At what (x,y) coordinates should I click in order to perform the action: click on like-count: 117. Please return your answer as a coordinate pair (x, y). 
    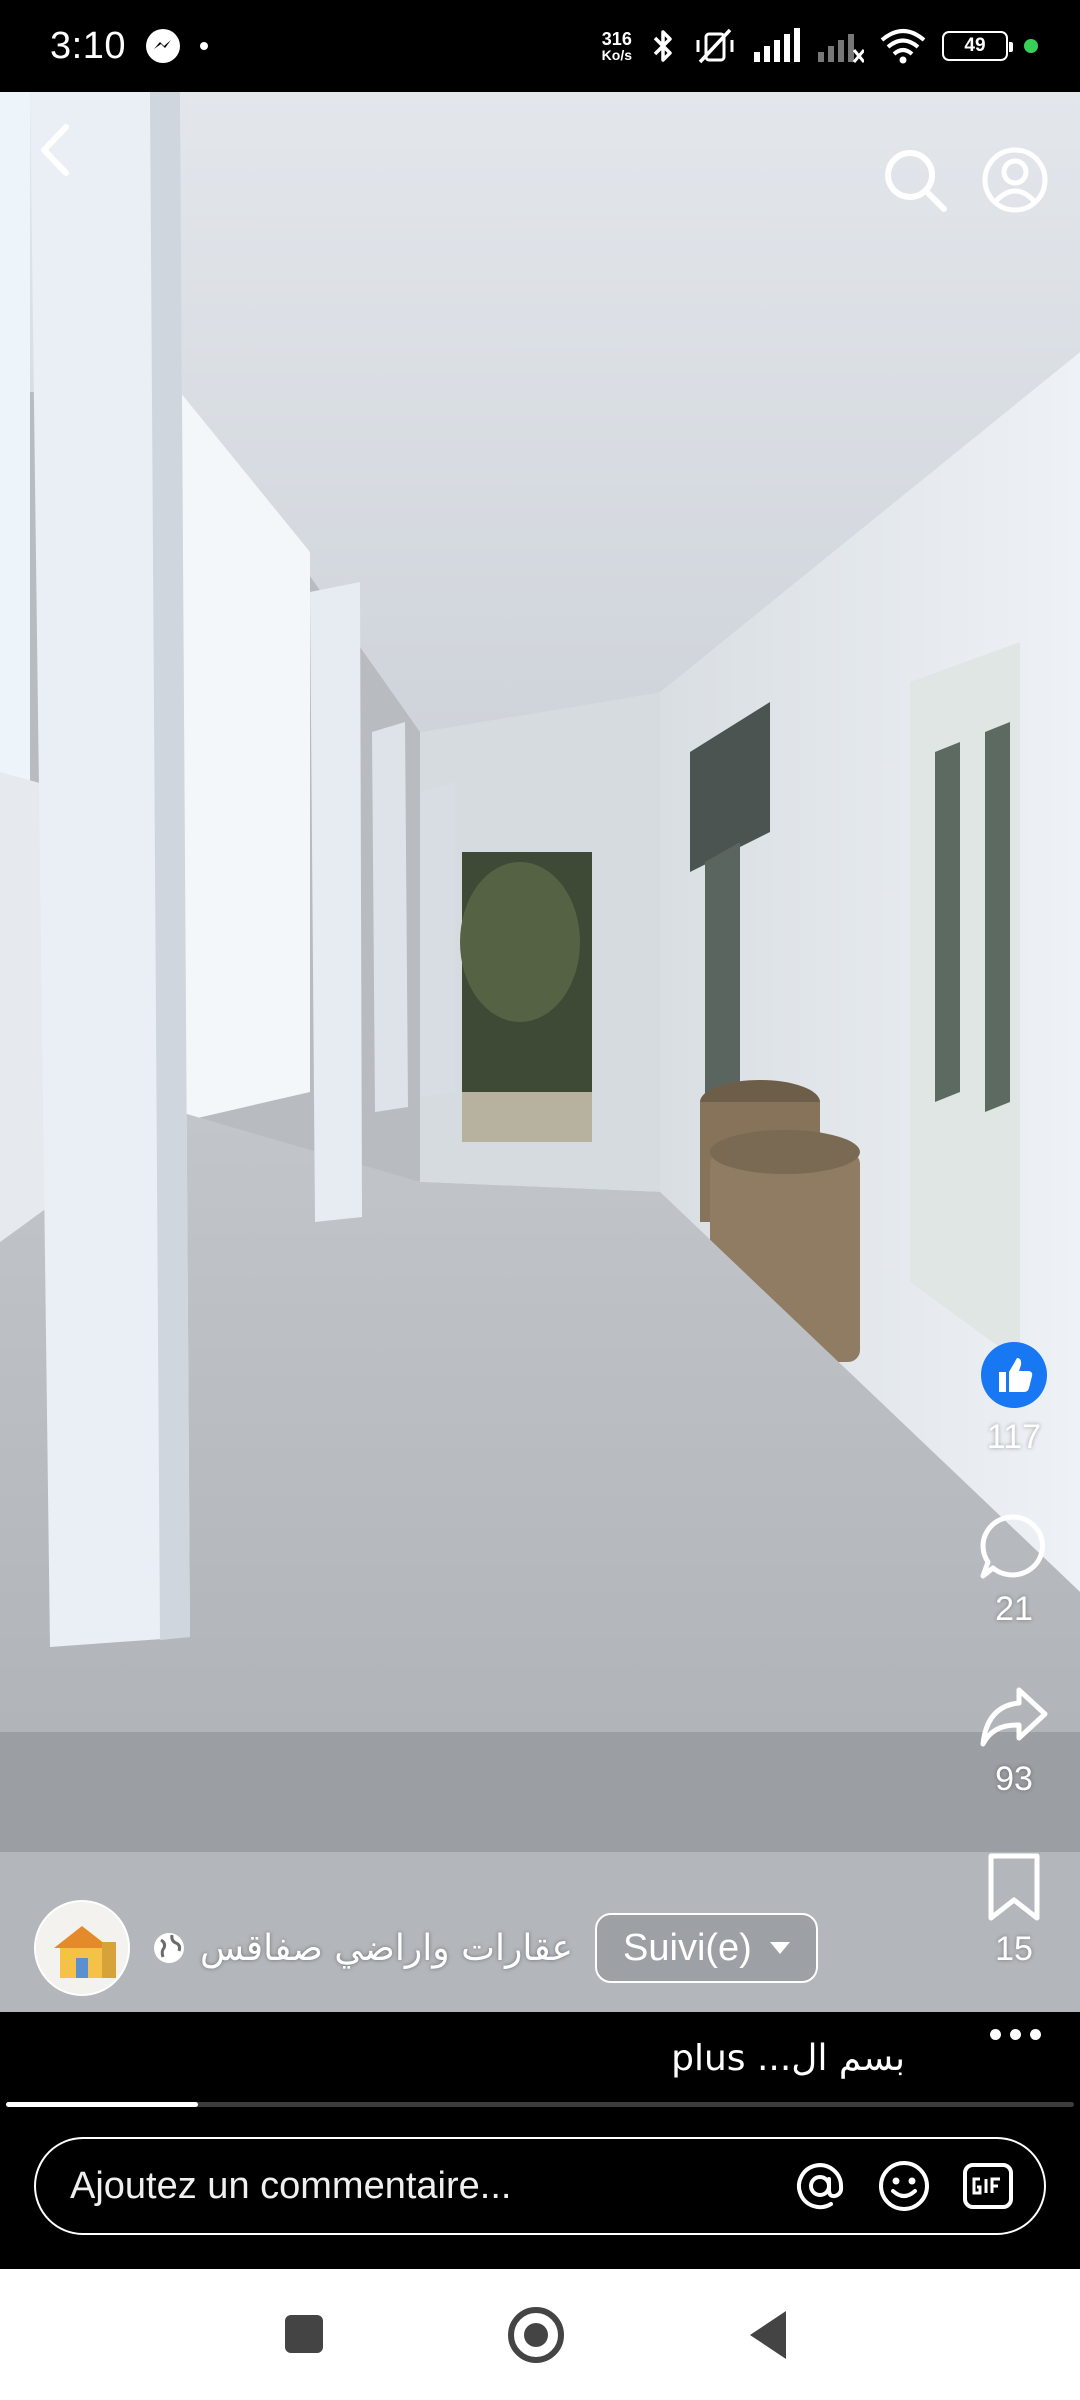
    Looking at the image, I should click on (1014, 1437).